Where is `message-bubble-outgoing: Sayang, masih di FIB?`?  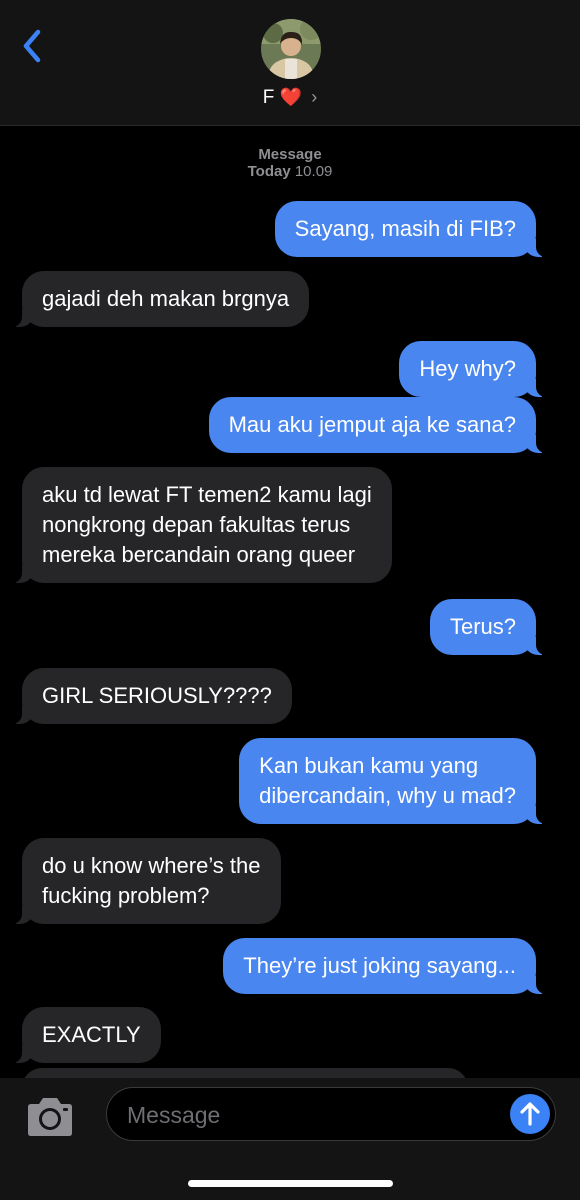 message-bubble-outgoing: Sayang, masih di FIB? is located at coordinates (411, 229).